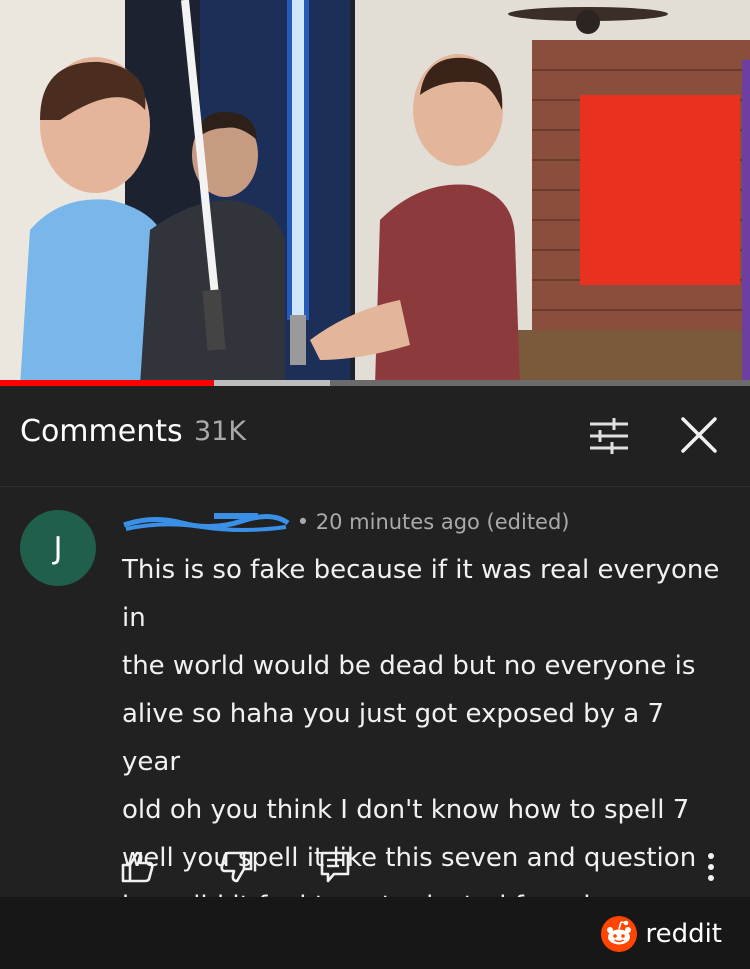 The image size is (750, 969). I want to click on sliders-icon, so click(609, 436).